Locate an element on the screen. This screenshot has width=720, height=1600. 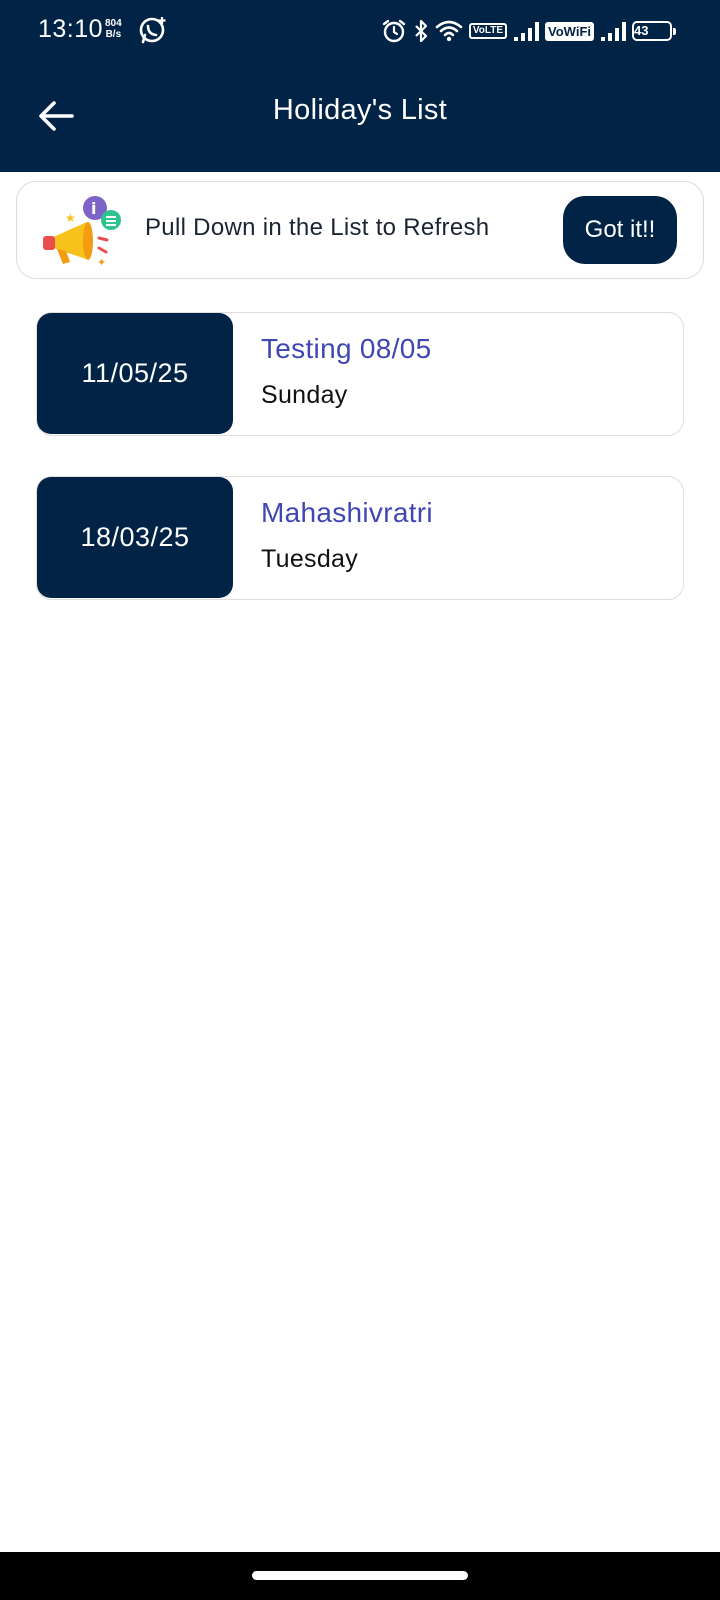
home-gesture-handle is located at coordinates (360, 1575).